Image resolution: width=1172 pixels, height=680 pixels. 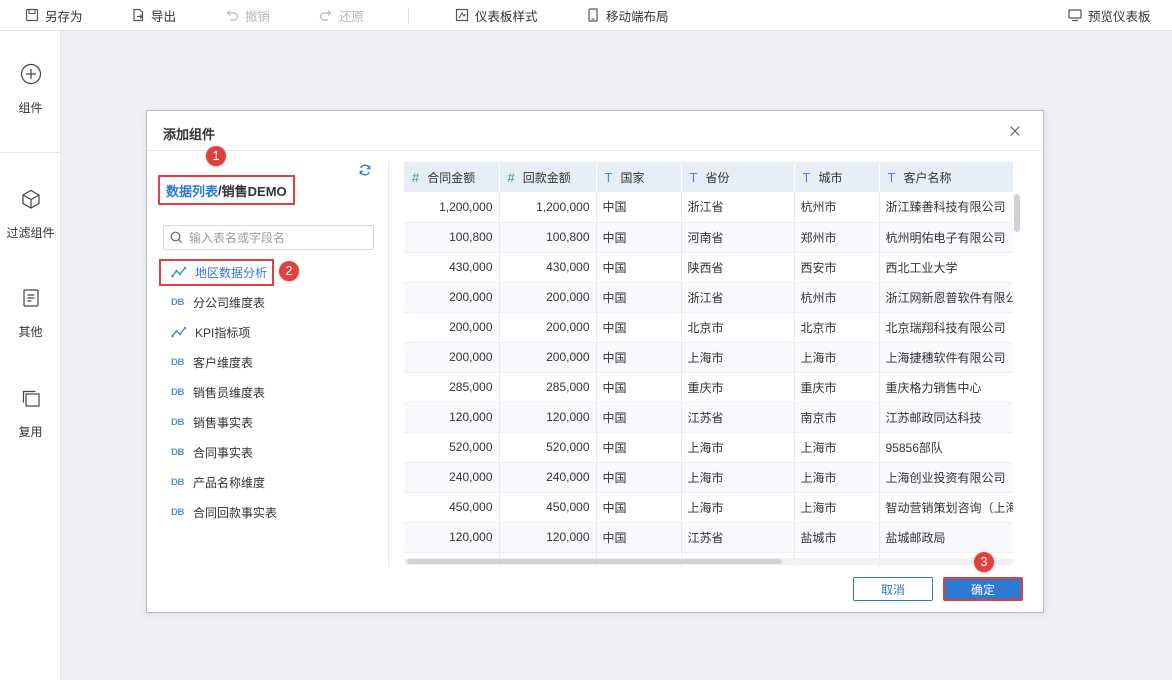 I want to click on table-row: 120,000 120,000 中国 江苏省 南京市 江苏邮政同达科技, so click(x=708, y=417).